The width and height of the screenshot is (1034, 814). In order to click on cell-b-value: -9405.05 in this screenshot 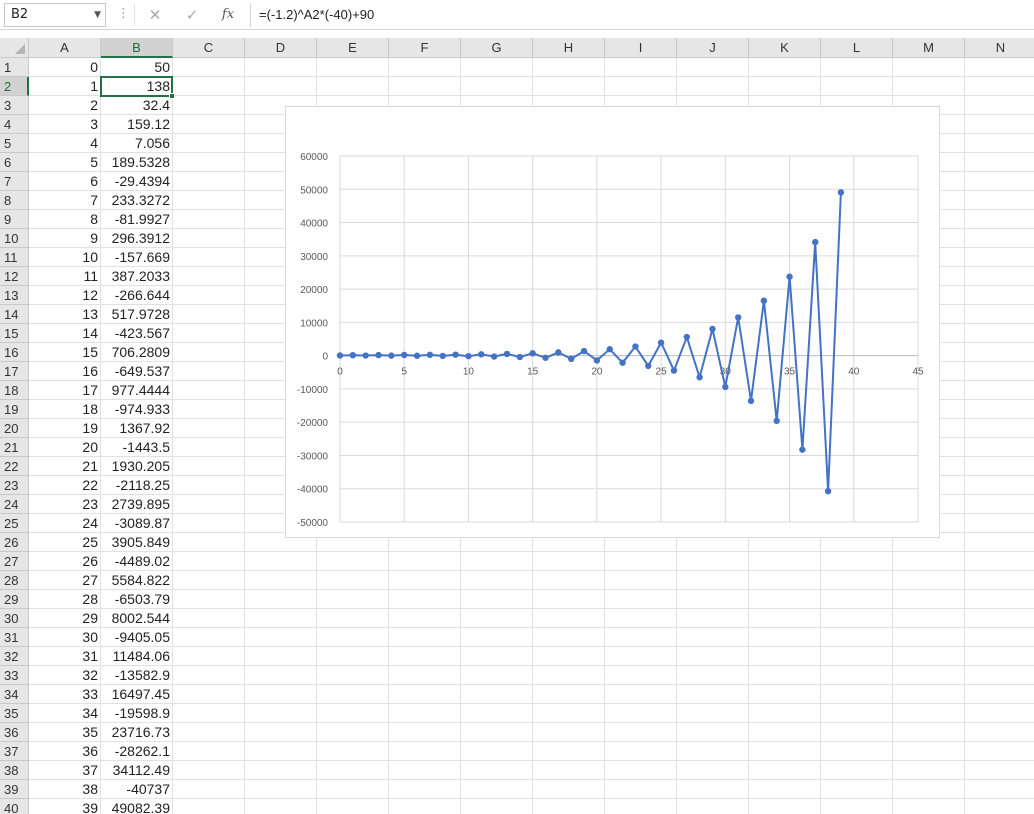, I will do `click(137, 637)`.